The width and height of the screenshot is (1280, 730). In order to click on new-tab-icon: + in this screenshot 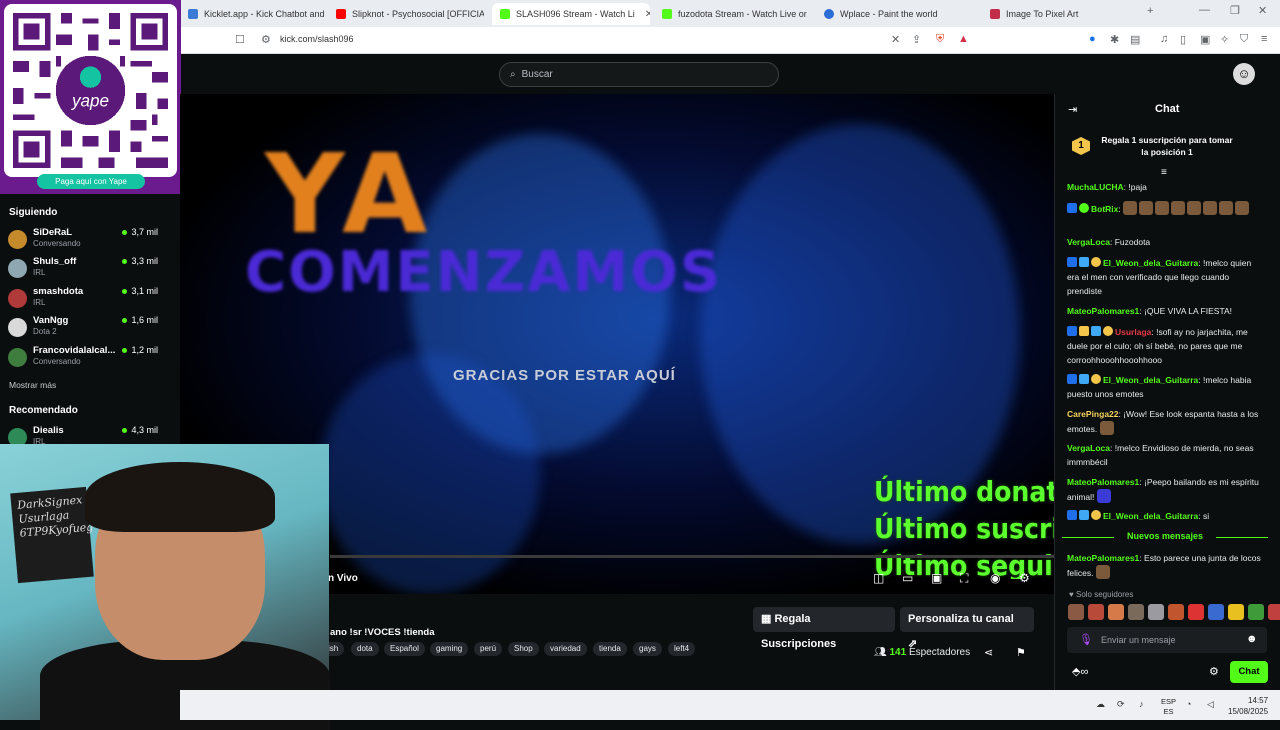, I will do `click(1150, 11)`.